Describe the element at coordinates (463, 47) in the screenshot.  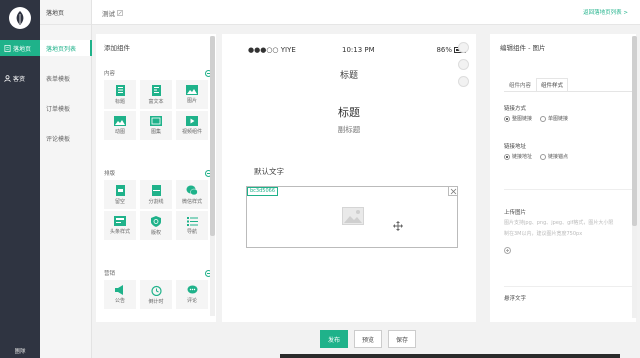
I see `settings-icon` at that location.